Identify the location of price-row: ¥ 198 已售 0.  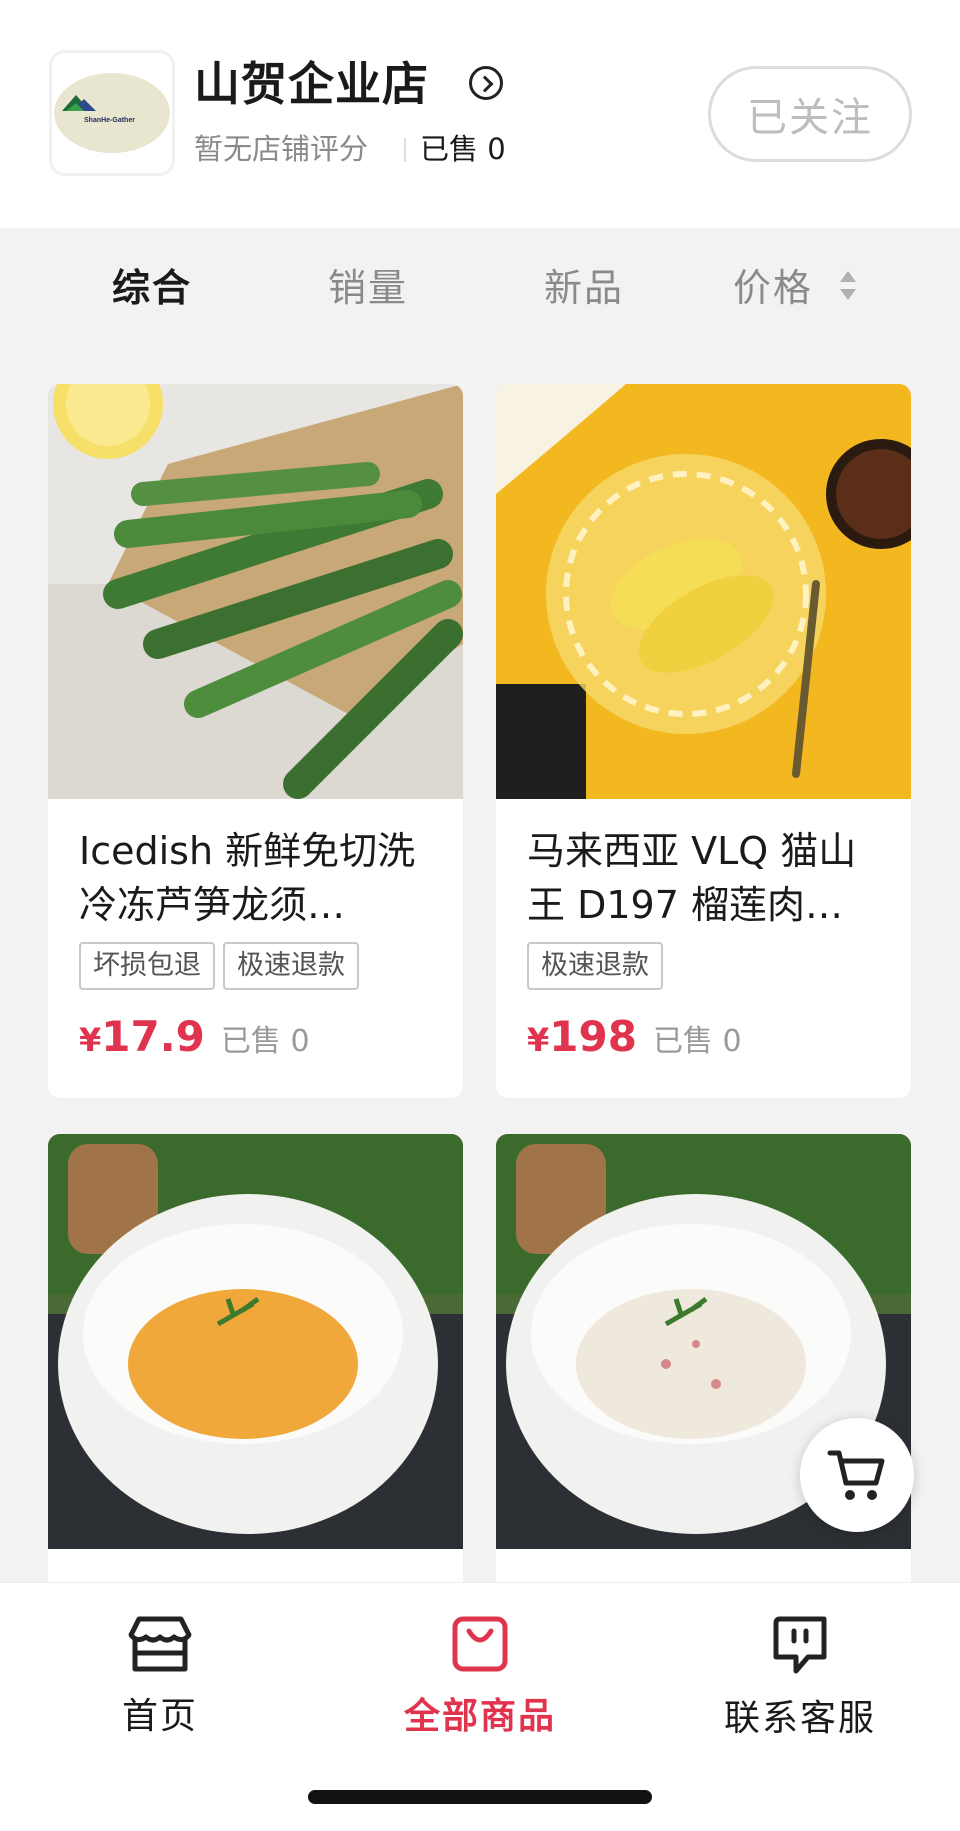
(634, 1036).